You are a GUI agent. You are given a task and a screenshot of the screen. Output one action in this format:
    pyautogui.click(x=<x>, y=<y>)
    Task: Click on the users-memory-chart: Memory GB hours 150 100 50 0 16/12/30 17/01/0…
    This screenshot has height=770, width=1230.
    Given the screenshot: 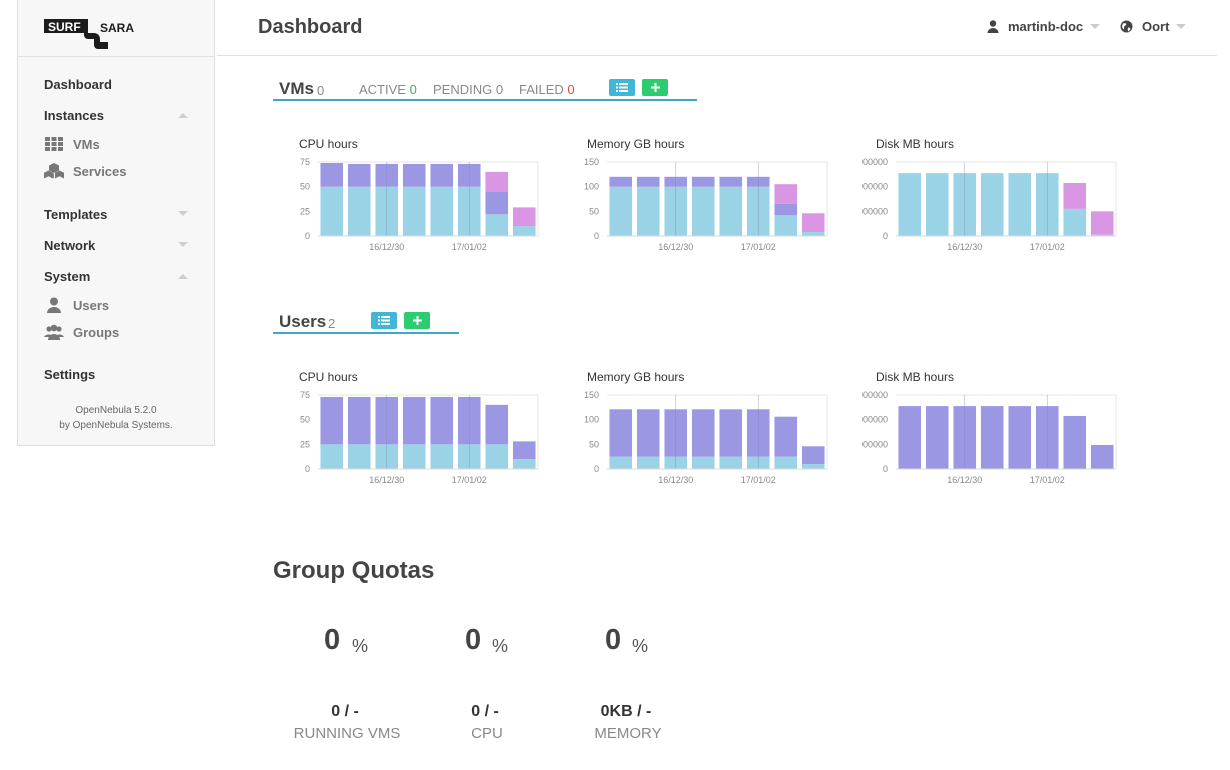 What is the action you would take?
    pyautogui.click(x=703, y=430)
    